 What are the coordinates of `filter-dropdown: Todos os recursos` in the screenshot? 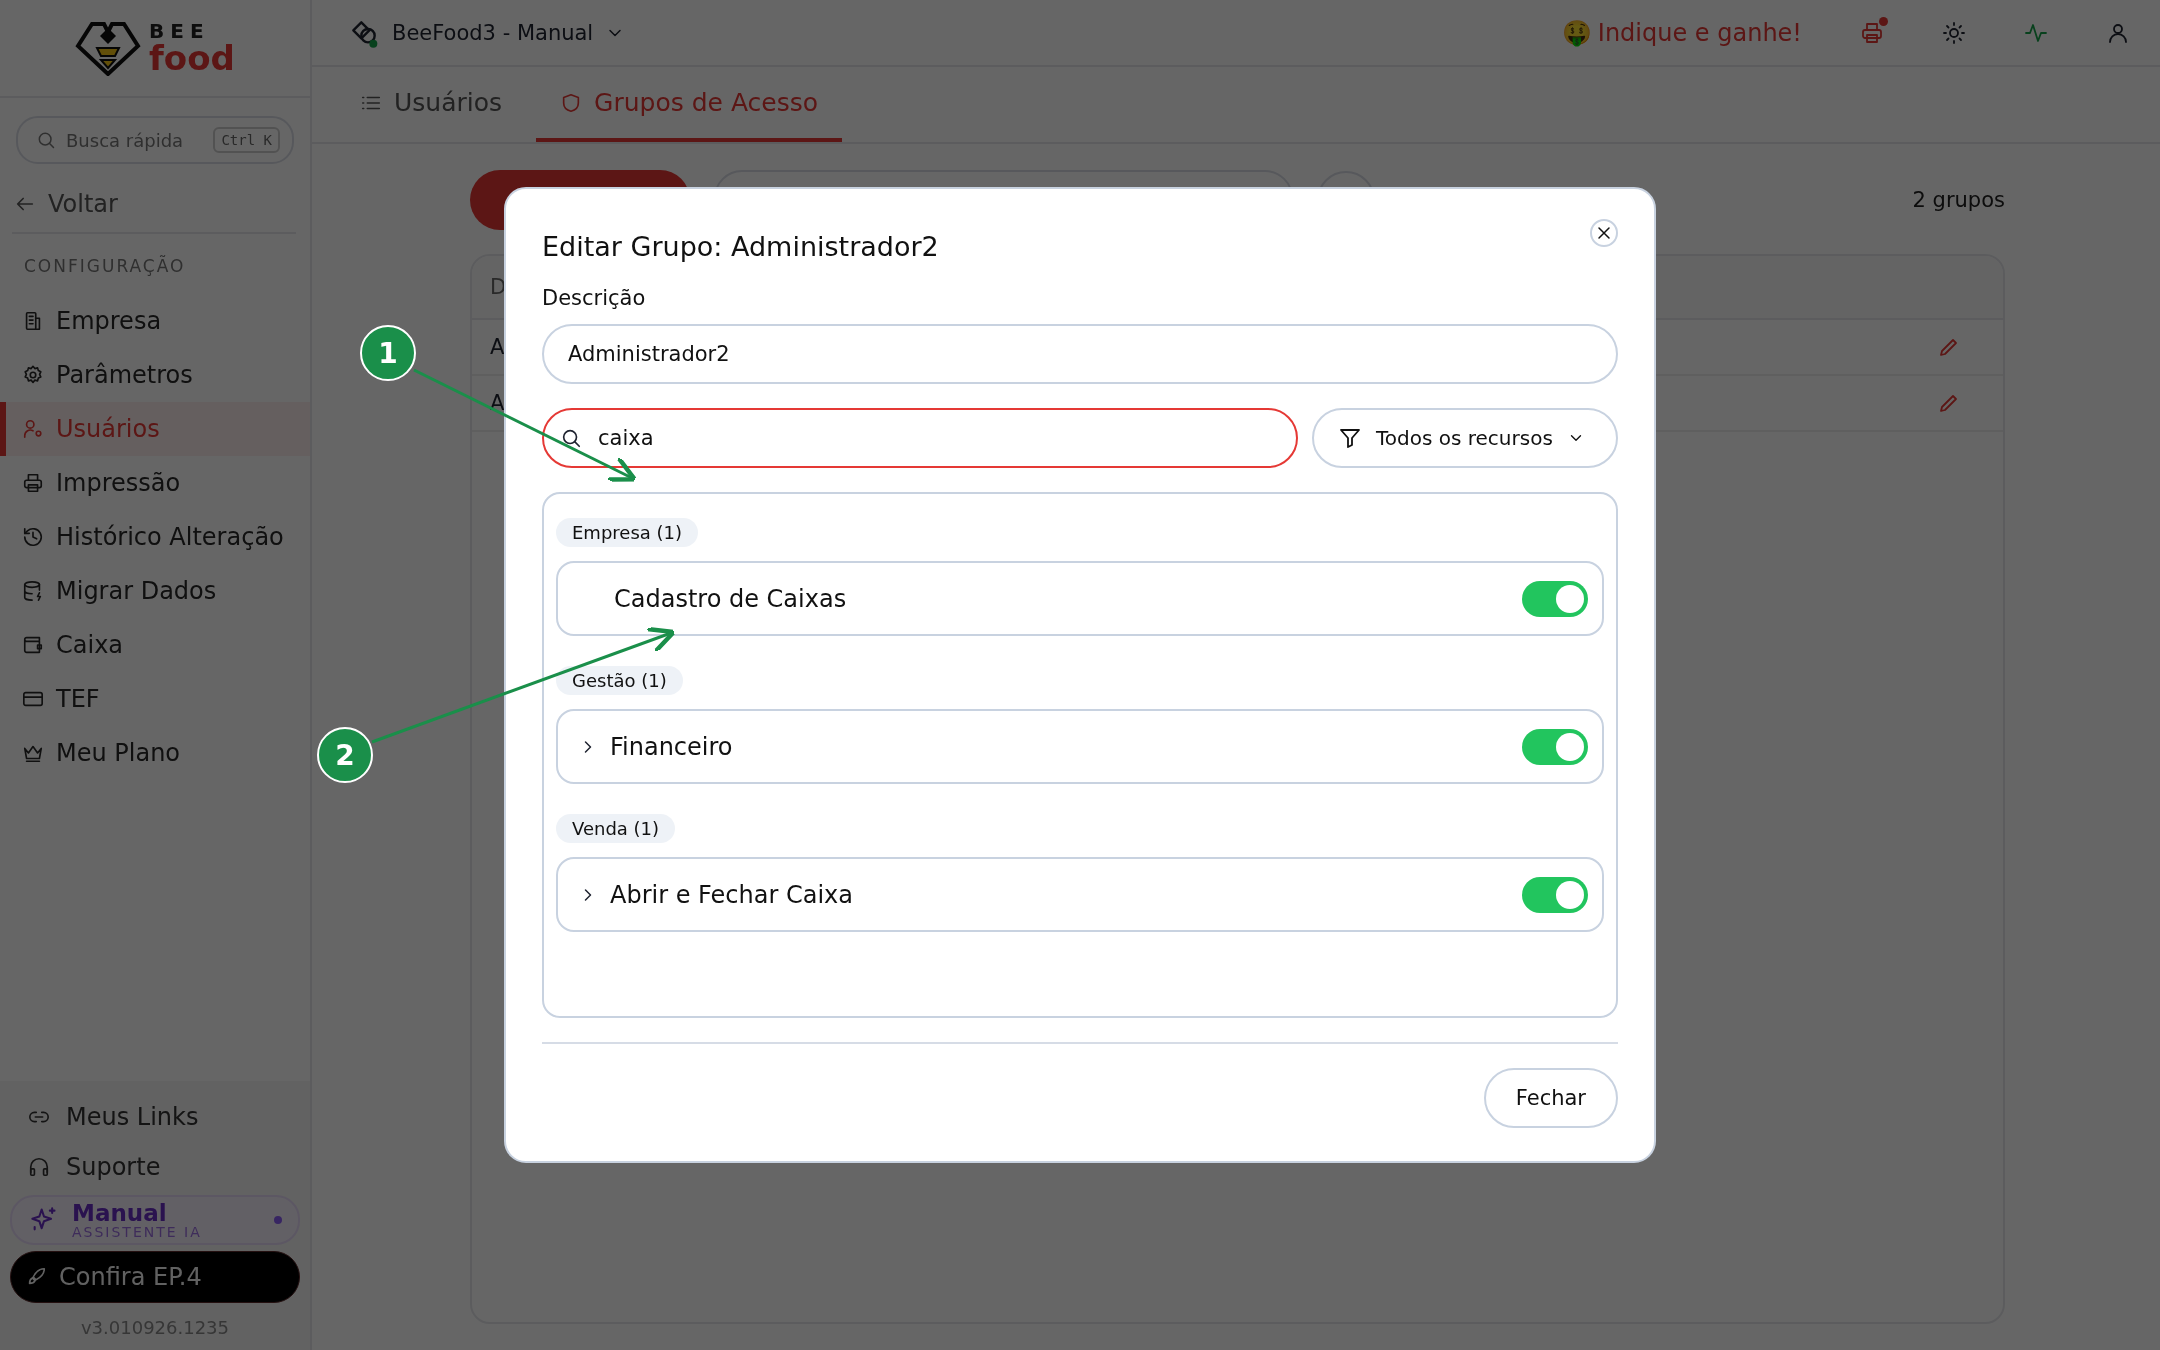 It's located at (1465, 438).